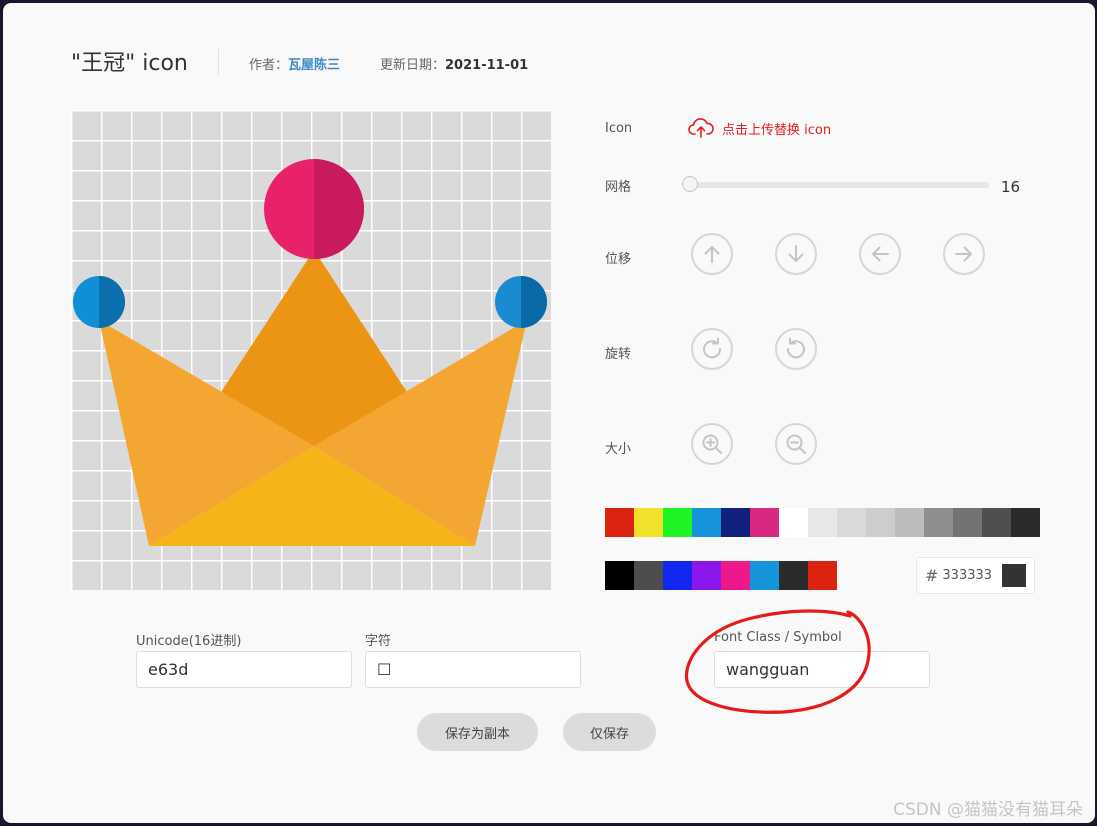  Describe the element at coordinates (932, 575) in the screenshot. I see `hash-symbol: #` at that location.